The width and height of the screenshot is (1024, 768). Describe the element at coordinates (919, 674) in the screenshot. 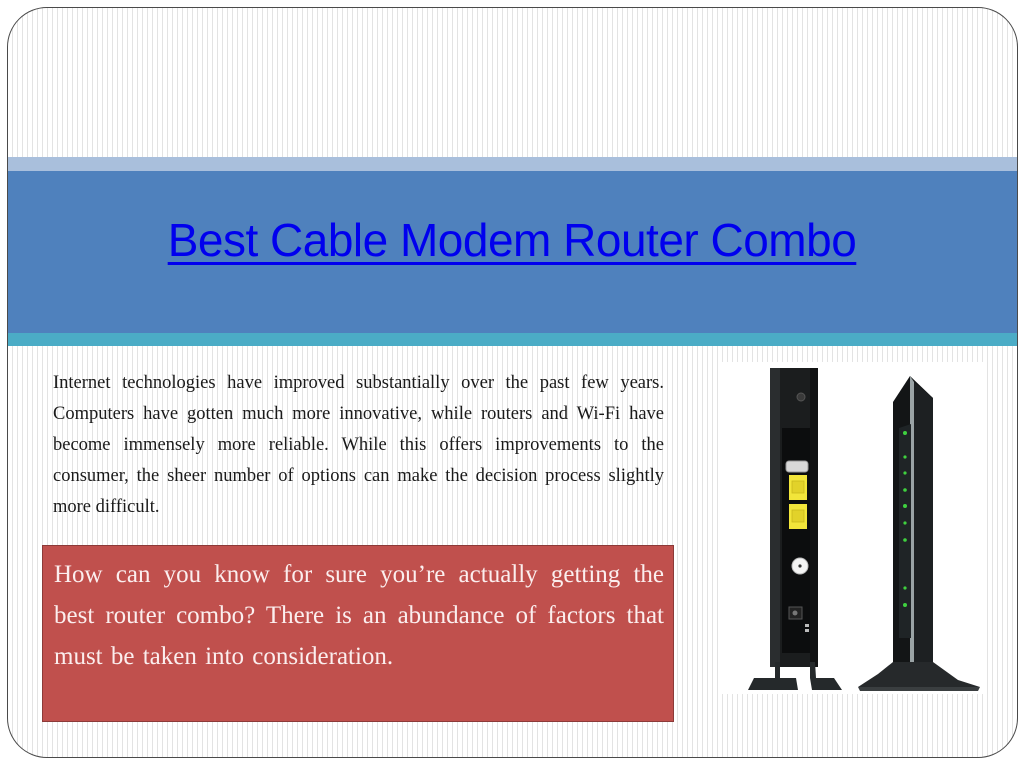

I see `side-stand` at that location.